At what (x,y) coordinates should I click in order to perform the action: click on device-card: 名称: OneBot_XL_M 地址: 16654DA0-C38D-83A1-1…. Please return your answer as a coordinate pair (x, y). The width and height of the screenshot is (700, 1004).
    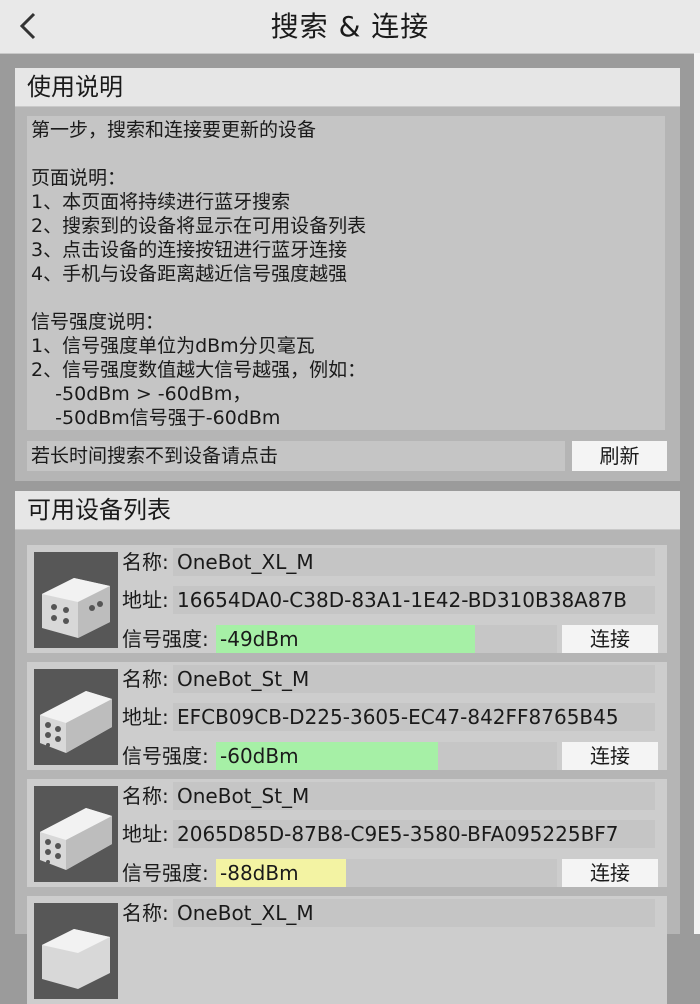
    Looking at the image, I should click on (347, 599).